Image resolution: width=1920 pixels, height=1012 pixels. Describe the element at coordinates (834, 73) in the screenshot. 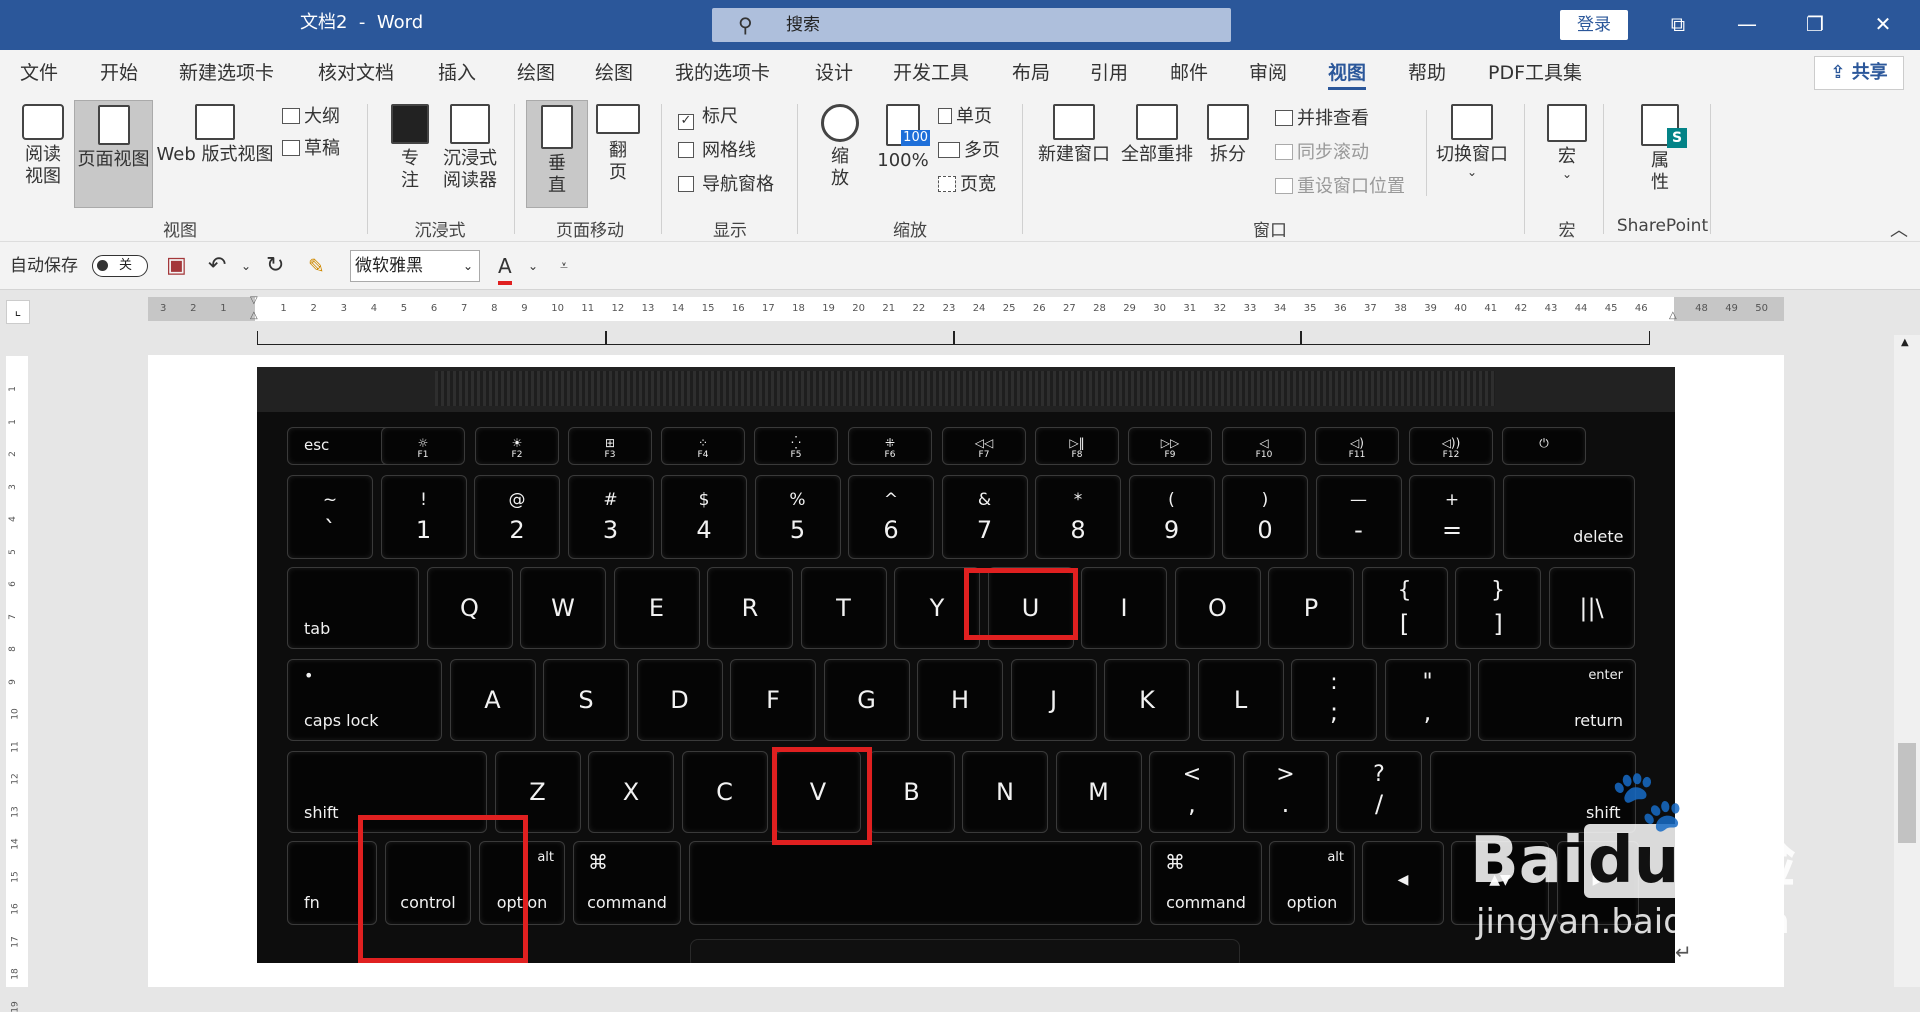

I see `tab-design: 设计` at that location.